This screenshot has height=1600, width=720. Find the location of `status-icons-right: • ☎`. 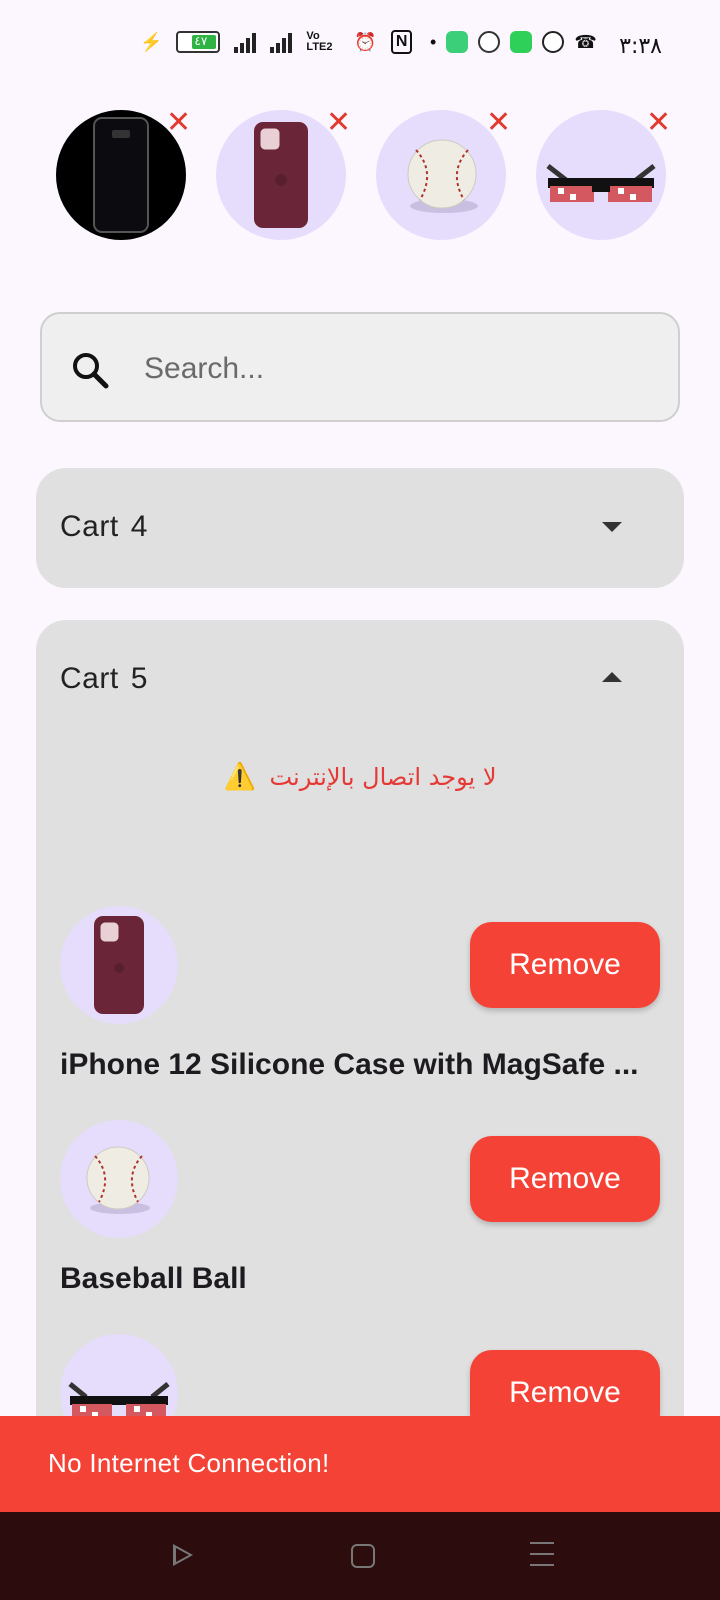

status-icons-right: • ☎ is located at coordinates (513, 42).